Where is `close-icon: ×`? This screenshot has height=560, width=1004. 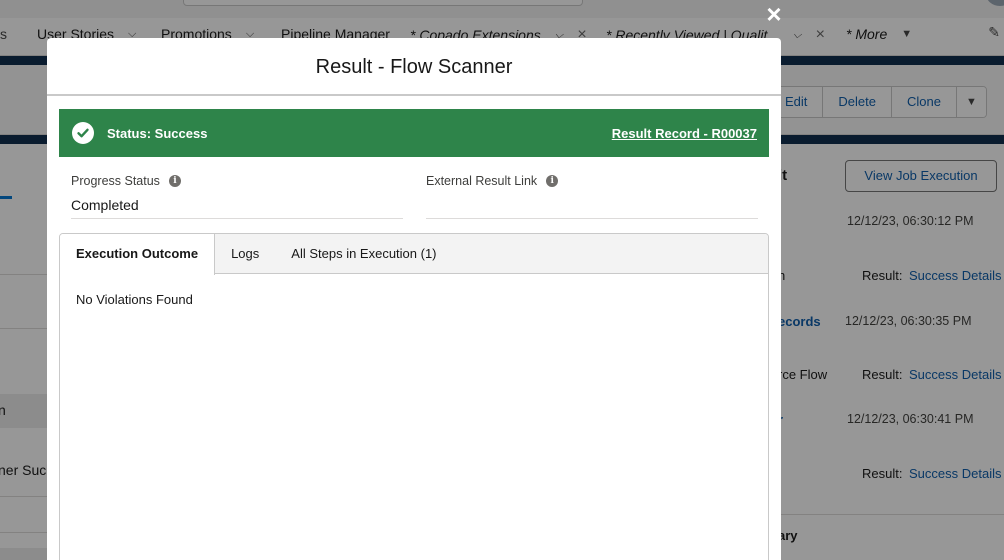 close-icon: × is located at coordinates (774, 14).